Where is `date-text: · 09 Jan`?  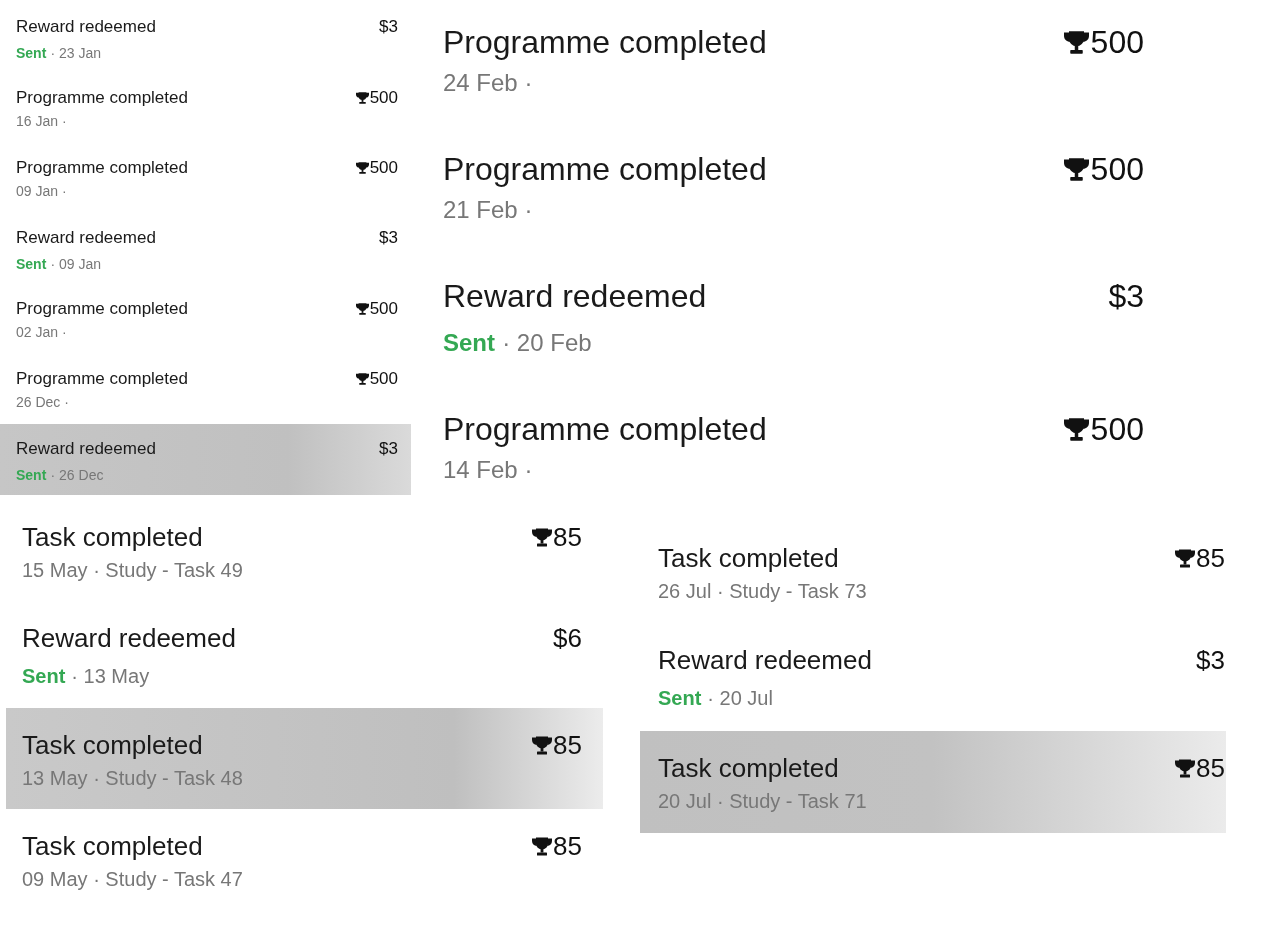 date-text: · 09 Jan is located at coordinates (76, 264).